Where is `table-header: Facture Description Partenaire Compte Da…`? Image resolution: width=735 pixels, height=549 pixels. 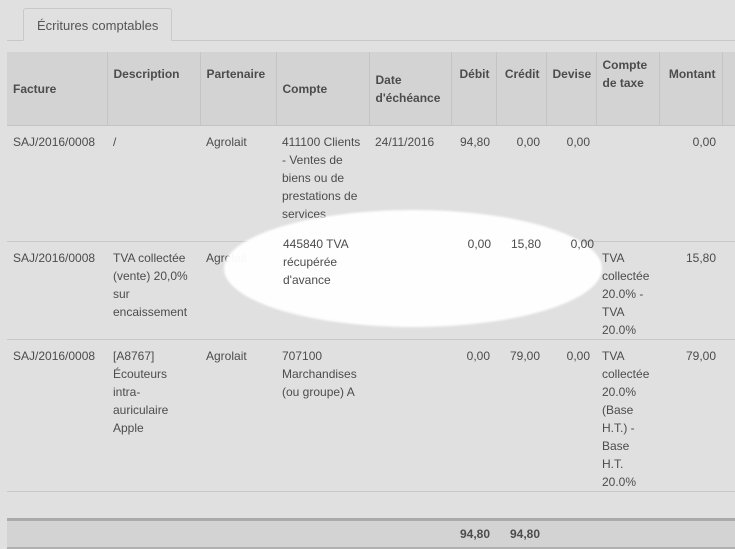
table-header: Facture Description Partenaire Compte Da… is located at coordinates (371, 89).